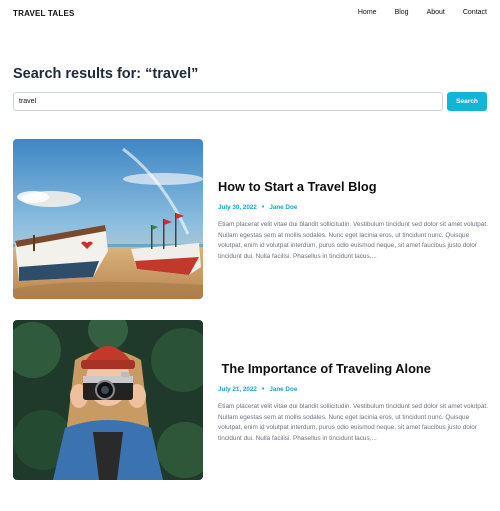 The image size is (500, 511). Describe the element at coordinates (44, 13) in the screenshot. I see `site-logo: TRAVEL TALES` at that location.